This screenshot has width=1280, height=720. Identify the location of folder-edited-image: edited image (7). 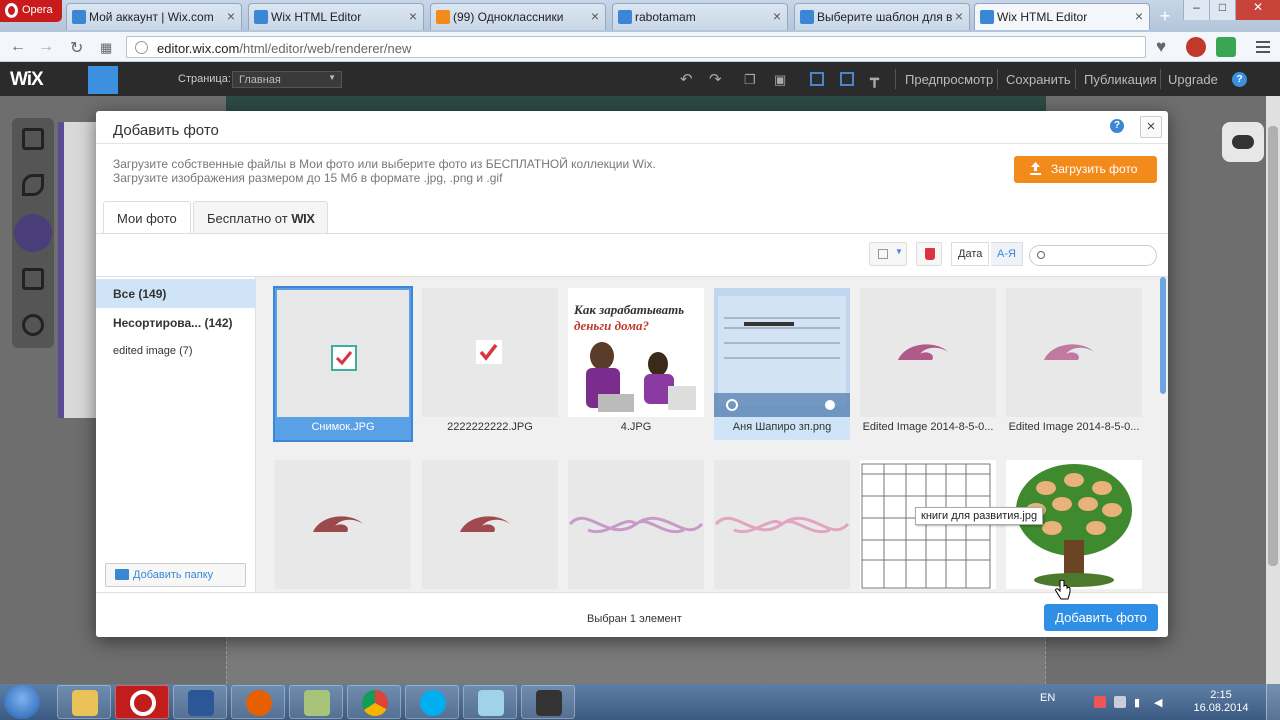
(176, 351).